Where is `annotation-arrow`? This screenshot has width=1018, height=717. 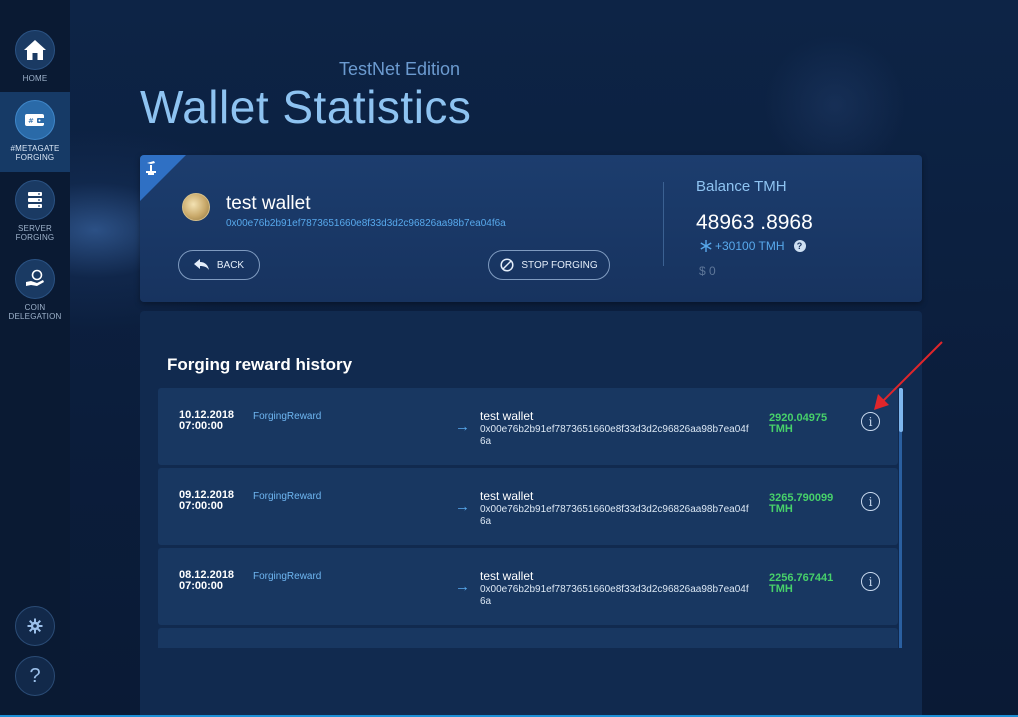 annotation-arrow is located at coordinates (908, 375).